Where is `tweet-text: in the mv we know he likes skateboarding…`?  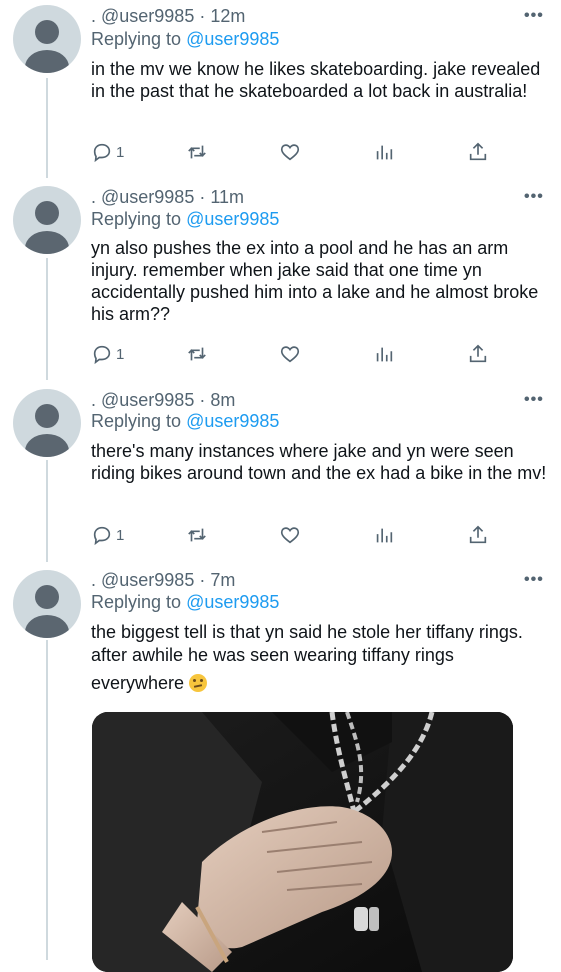
tweet-text: in the mv we know he likes skateboarding… is located at coordinates (316, 80).